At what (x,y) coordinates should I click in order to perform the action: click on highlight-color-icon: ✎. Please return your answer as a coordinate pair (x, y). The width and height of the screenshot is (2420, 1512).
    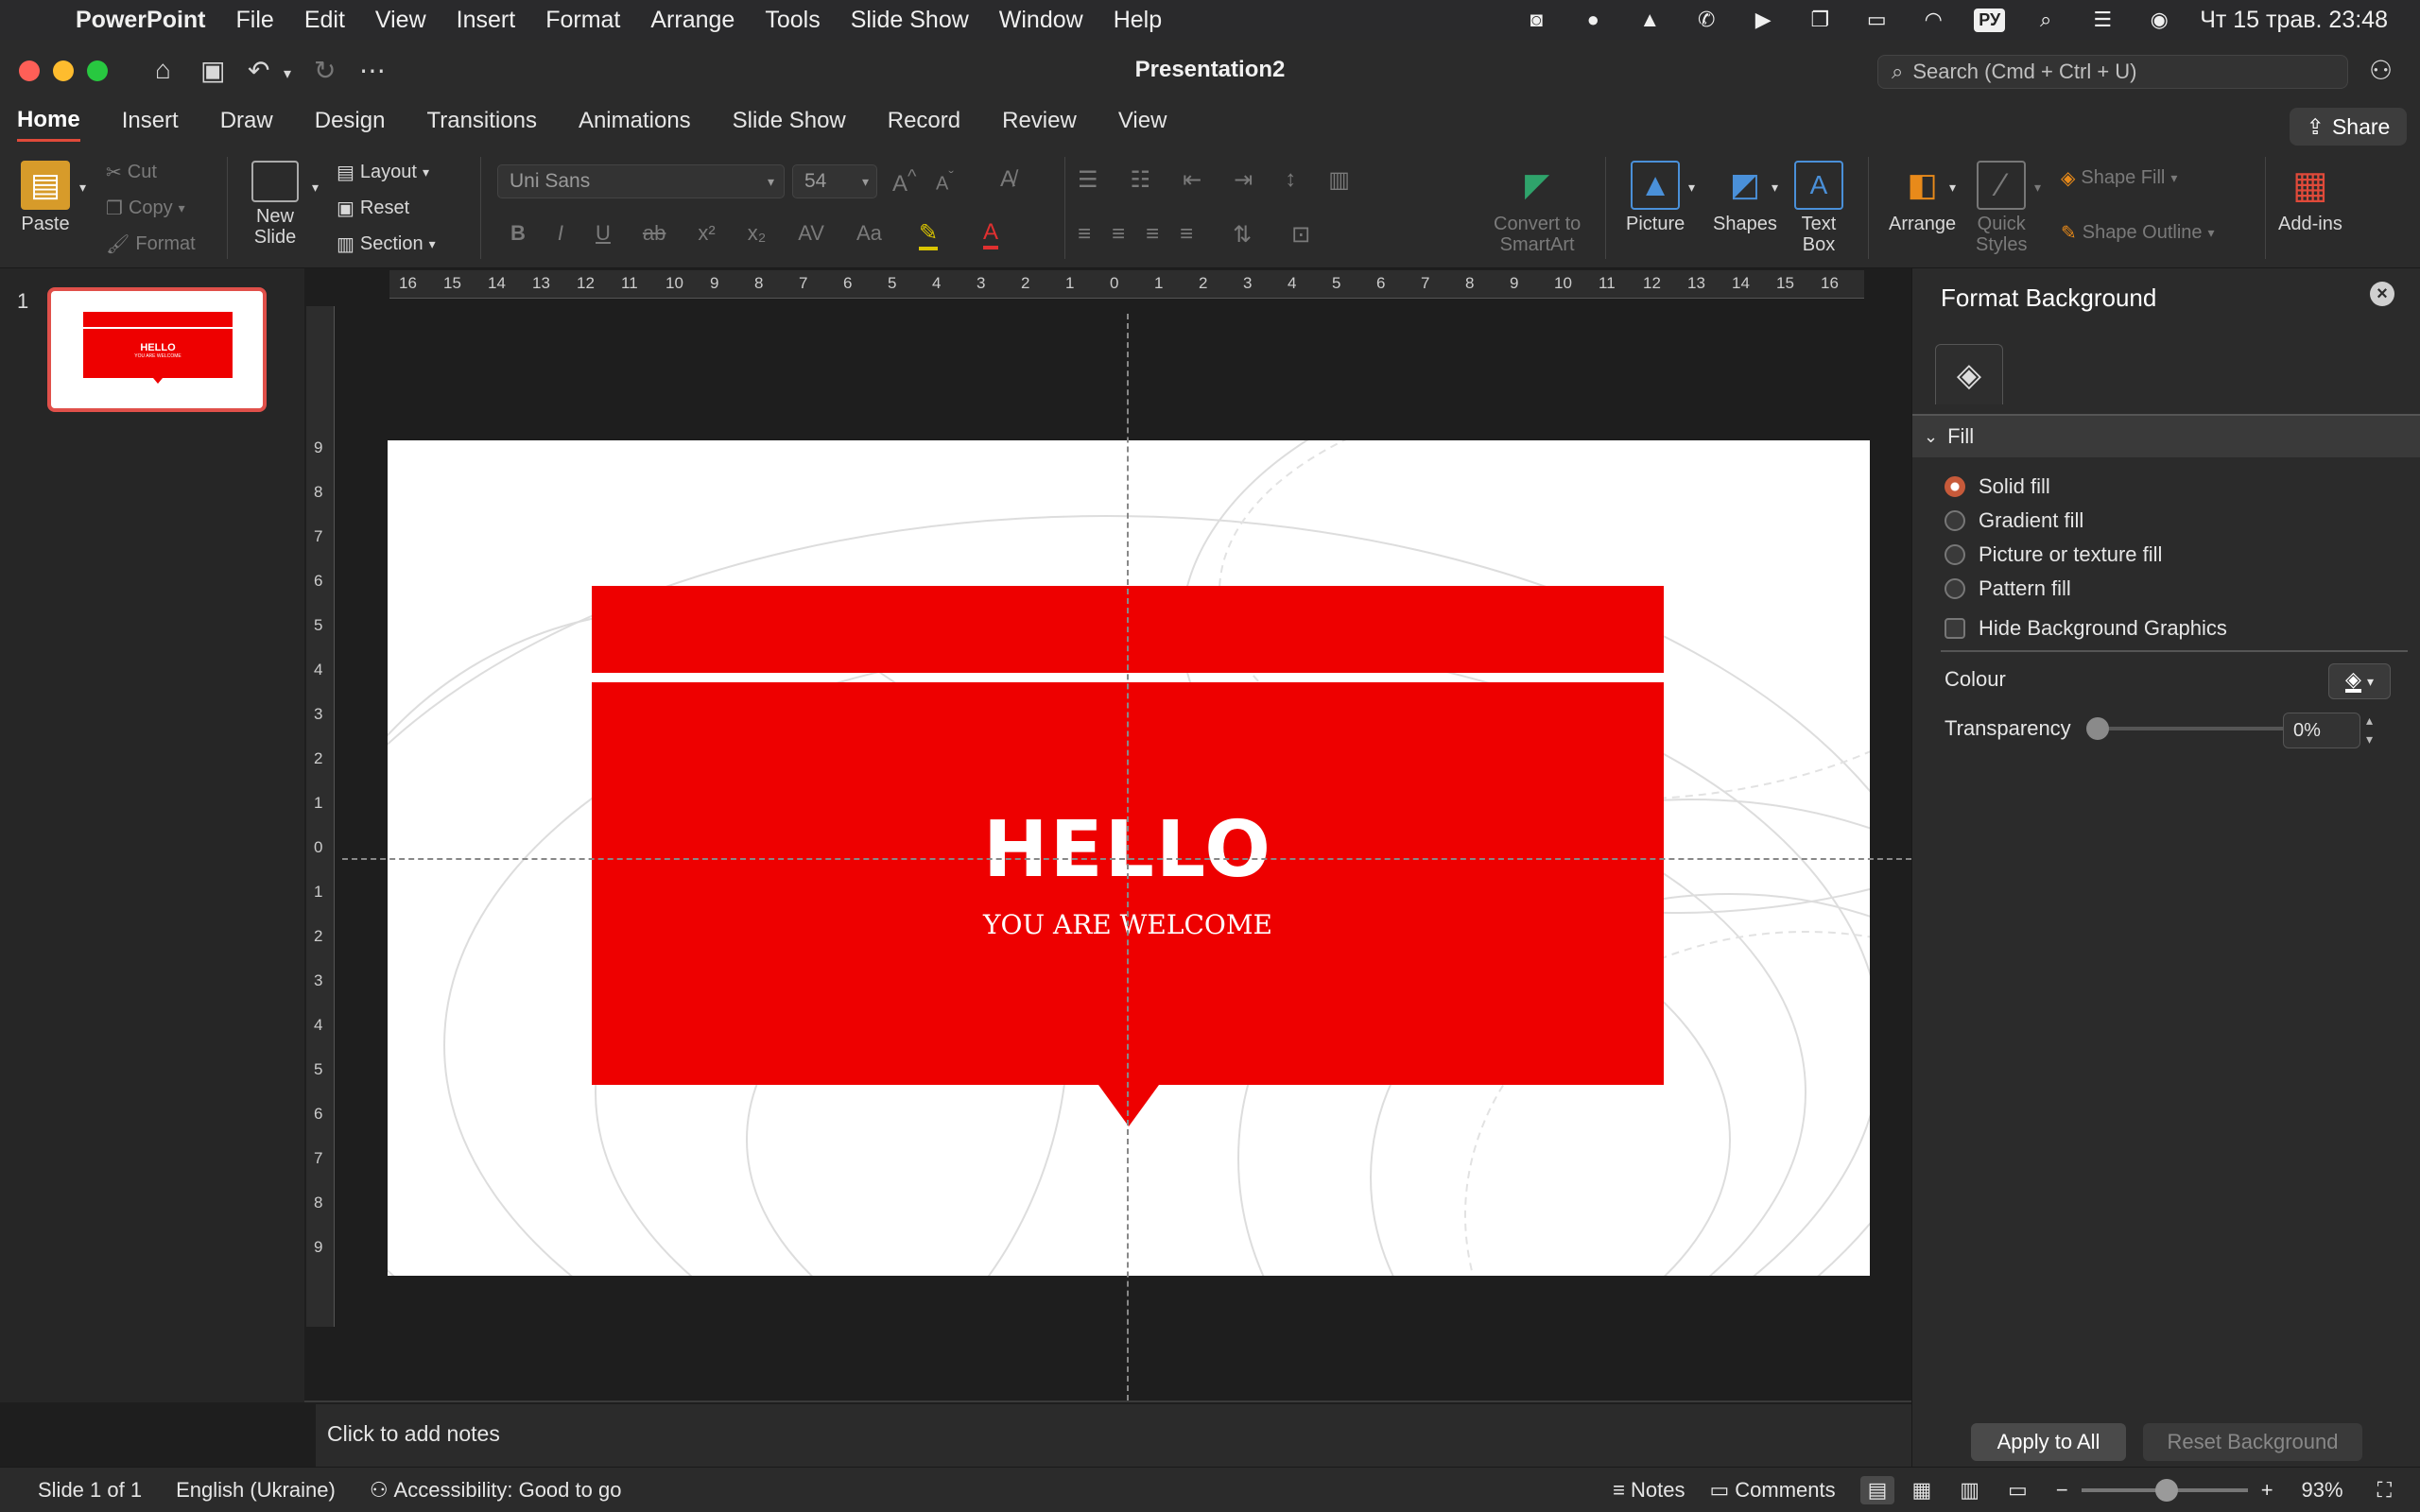
    Looking at the image, I should click on (929, 234).